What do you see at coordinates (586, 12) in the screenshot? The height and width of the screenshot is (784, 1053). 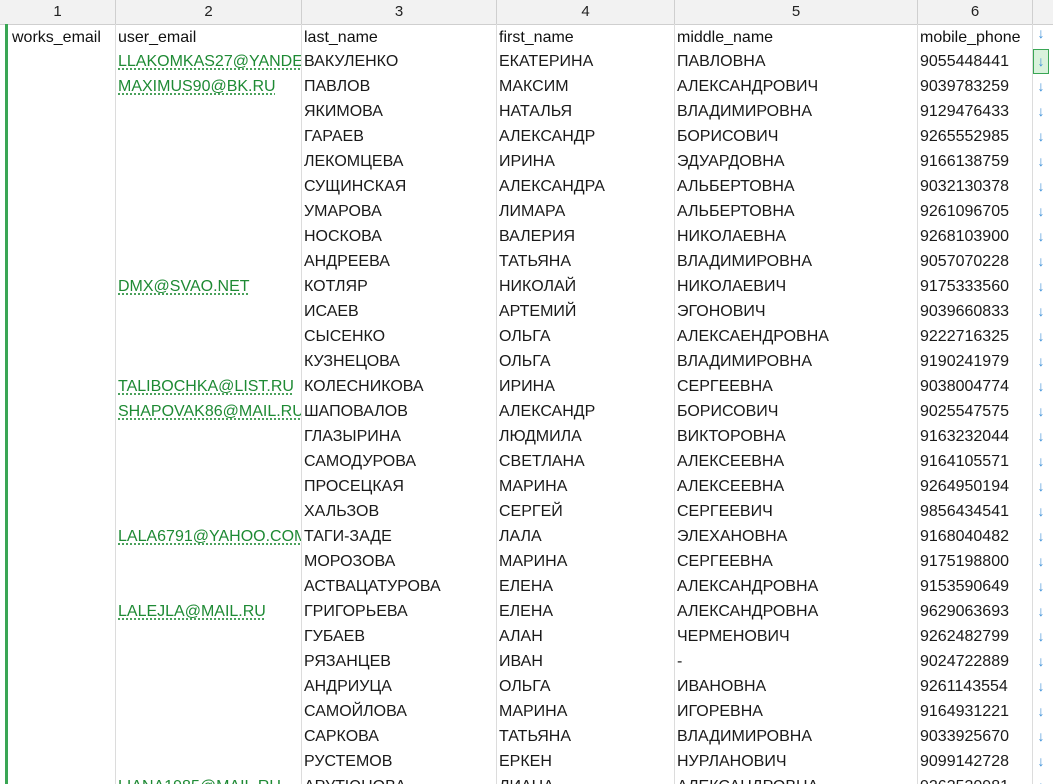 I see `column-number-4: 4` at bounding box center [586, 12].